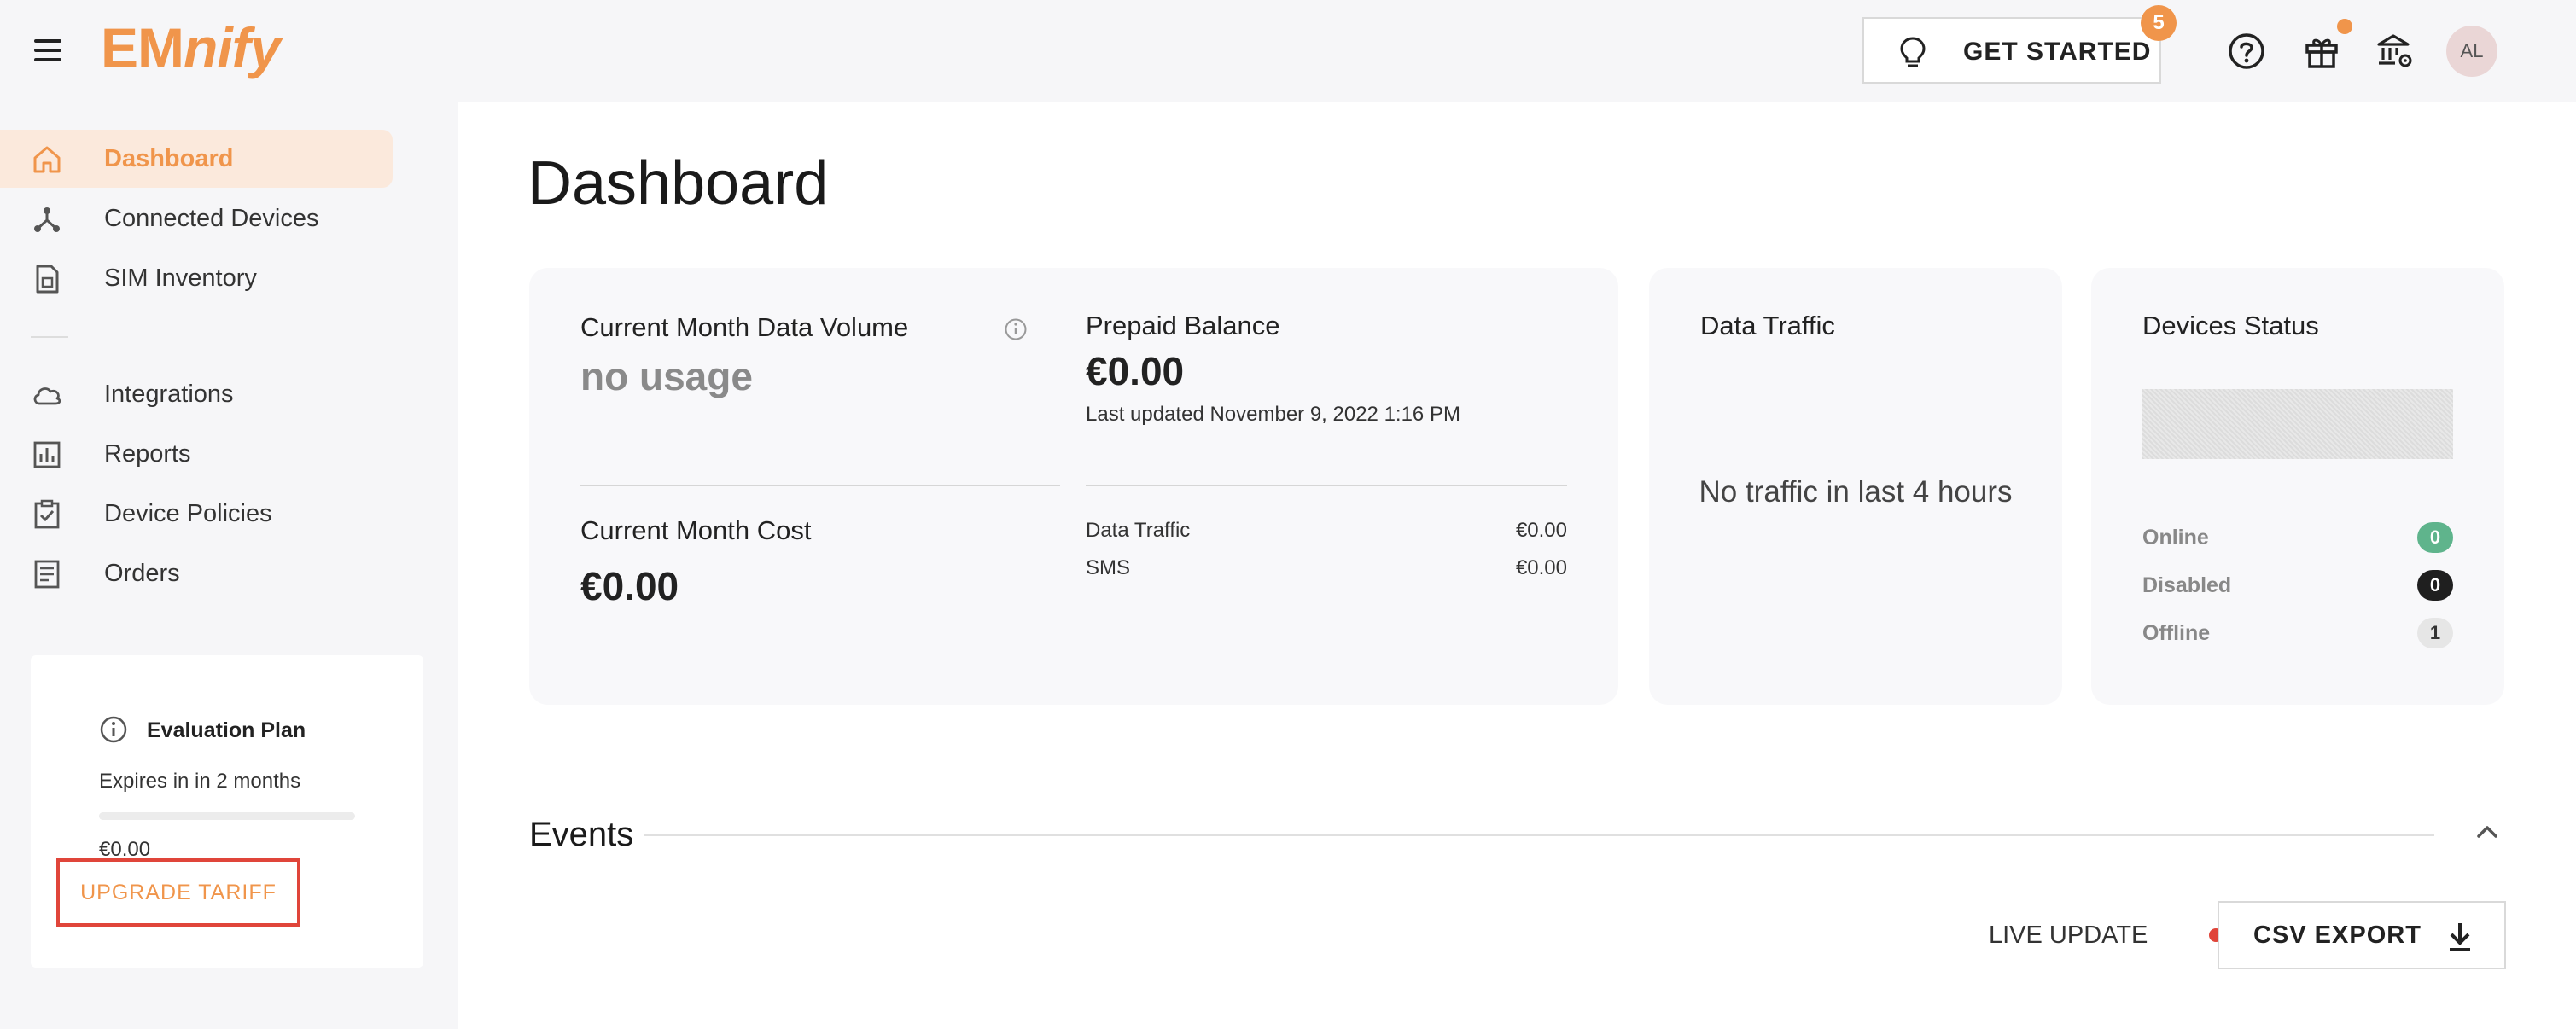  Describe the element at coordinates (196, 454) in the screenshot. I see `sidebar-item-reports: Reports` at that location.